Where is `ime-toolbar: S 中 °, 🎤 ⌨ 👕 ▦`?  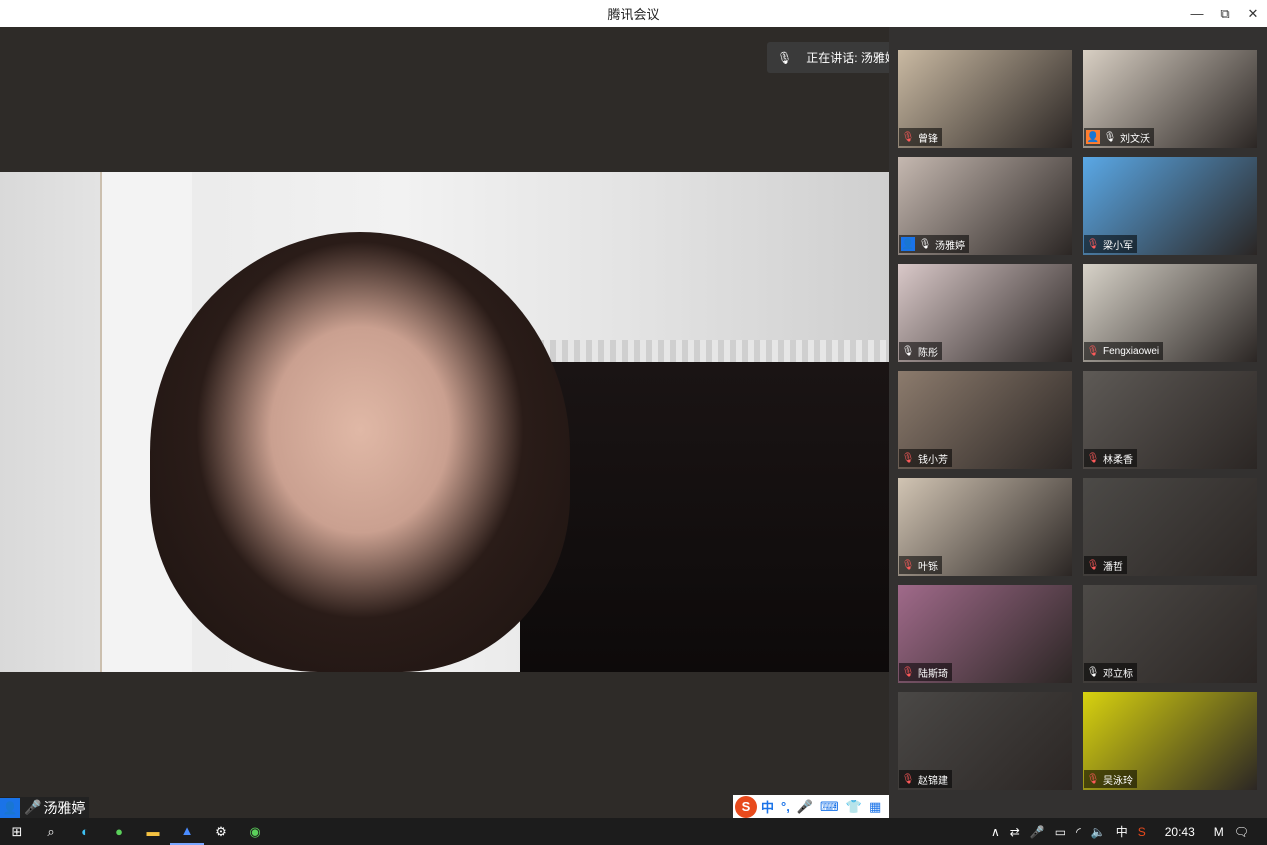
ime-toolbar: S 中 °, 🎤 ⌨ 👕 ▦ is located at coordinates (811, 806).